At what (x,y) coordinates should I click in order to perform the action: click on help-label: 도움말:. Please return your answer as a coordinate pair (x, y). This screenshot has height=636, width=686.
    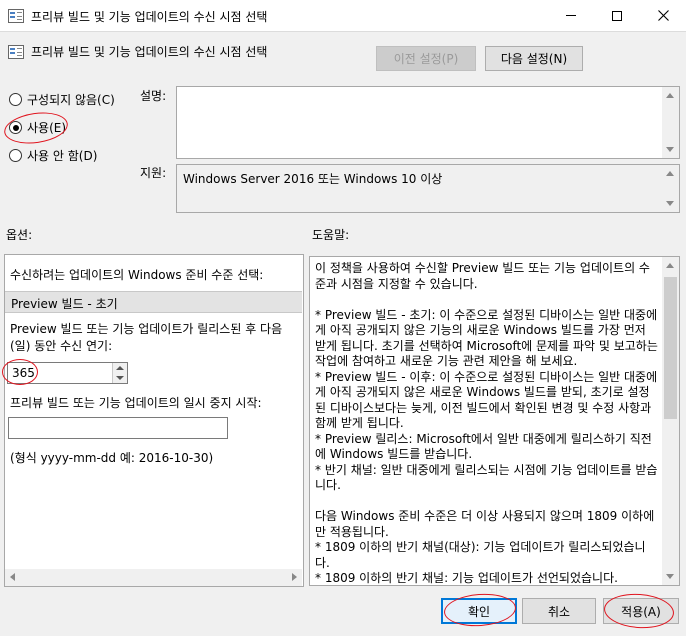
    Looking at the image, I should click on (331, 235).